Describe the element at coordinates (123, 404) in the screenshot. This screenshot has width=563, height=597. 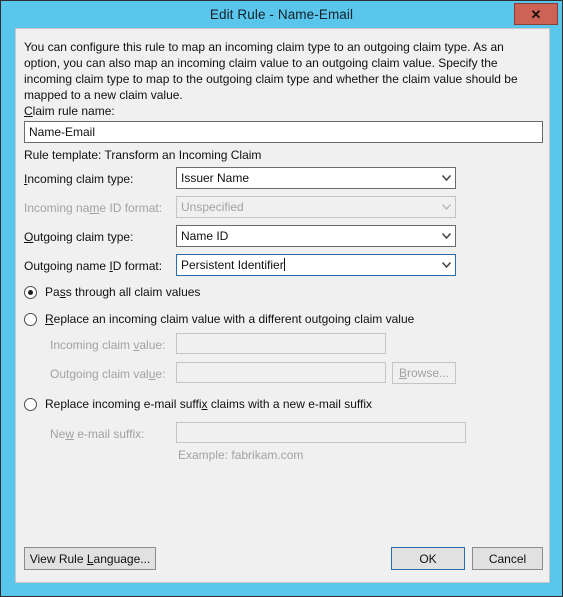
I see `radio-replace-email-suffix-label-a: Replace incoming e-mail suffi` at that location.